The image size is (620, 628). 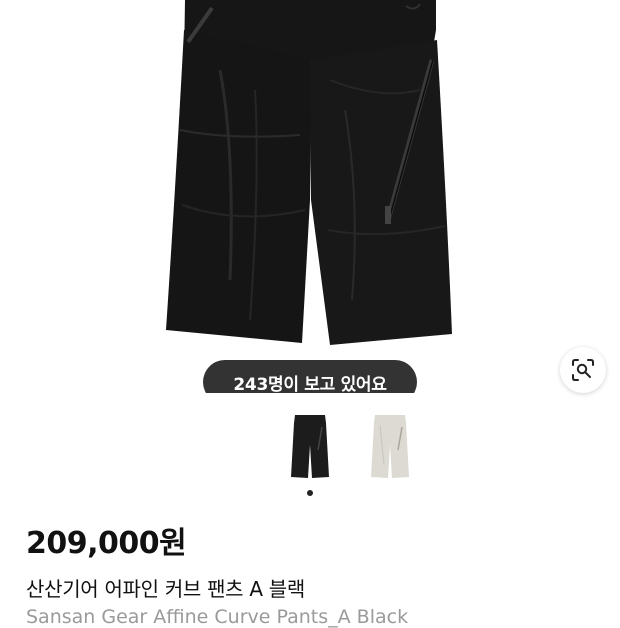 I want to click on image-search-button, so click(x=583, y=370).